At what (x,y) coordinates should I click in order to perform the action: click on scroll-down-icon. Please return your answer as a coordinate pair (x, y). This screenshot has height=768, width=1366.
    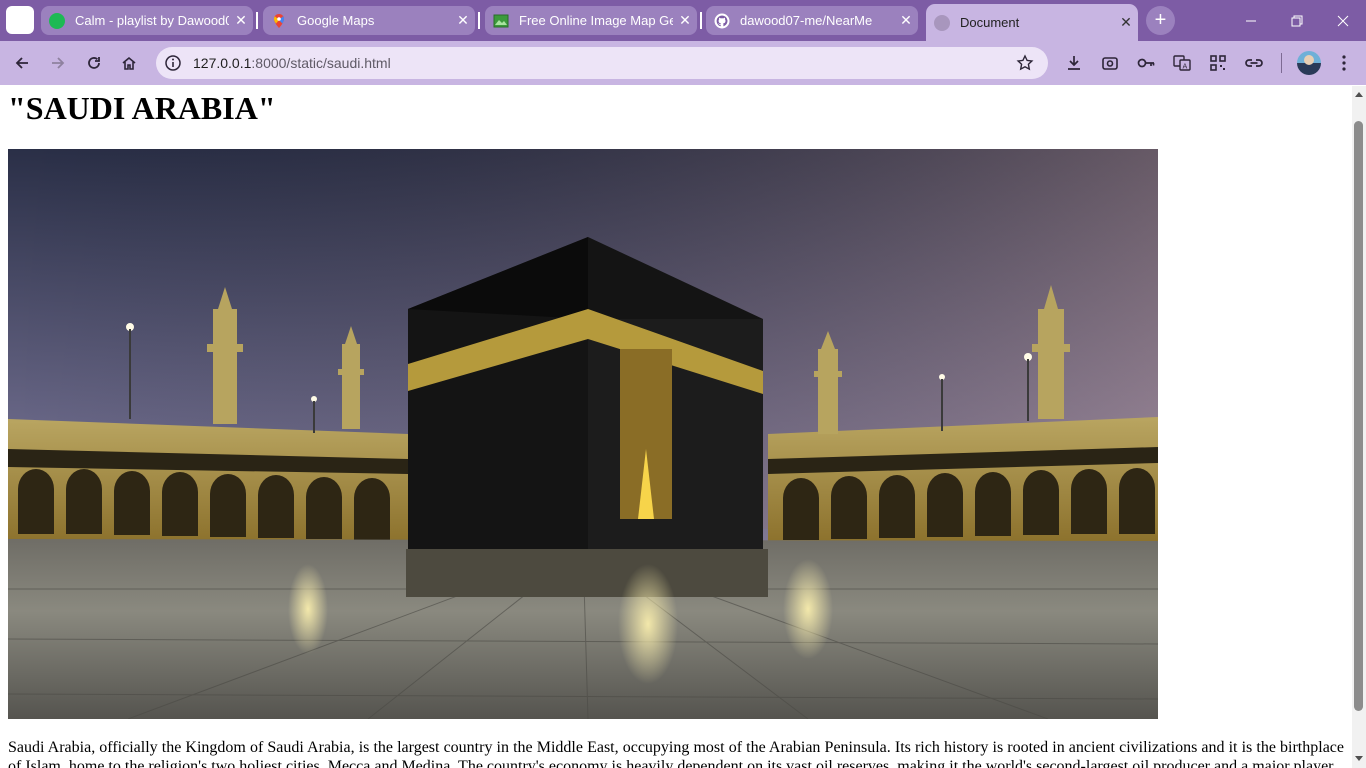
    Looking at the image, I should click on (1359, 758).